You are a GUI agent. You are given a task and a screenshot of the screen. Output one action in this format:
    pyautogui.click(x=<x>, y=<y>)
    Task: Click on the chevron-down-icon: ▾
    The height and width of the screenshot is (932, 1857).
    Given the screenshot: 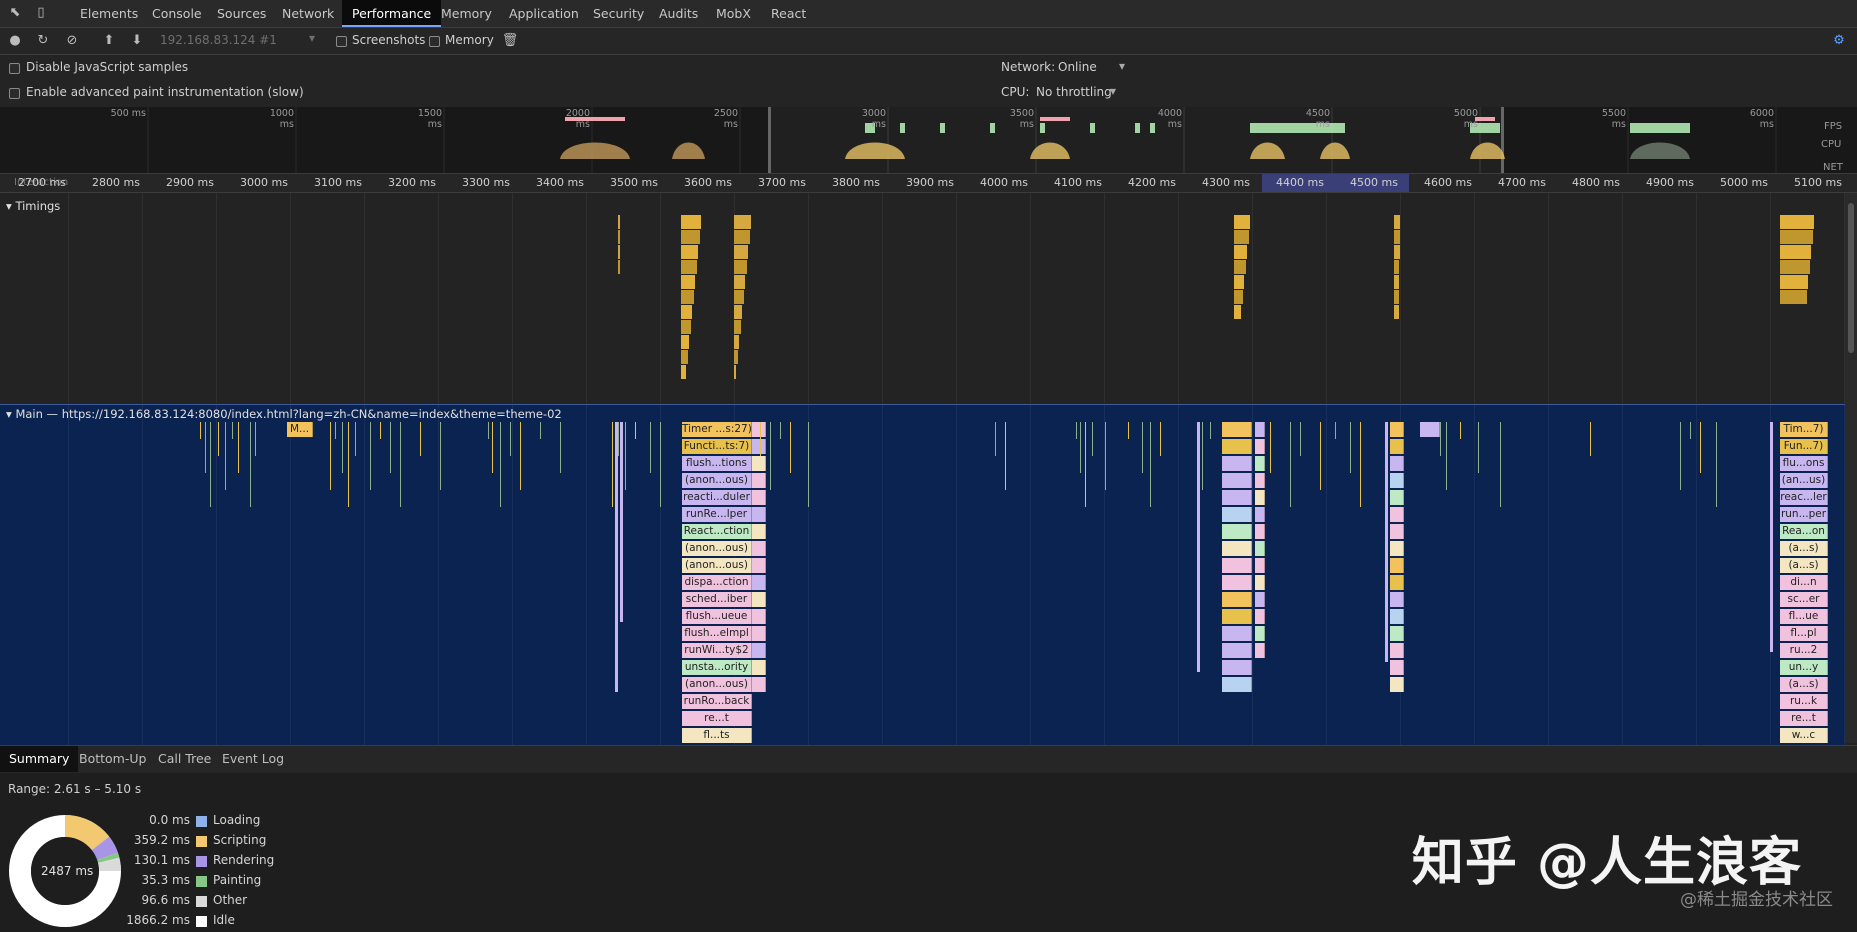 What is the action you would take?
    pyautogui.click(x=1122, y=66)
    